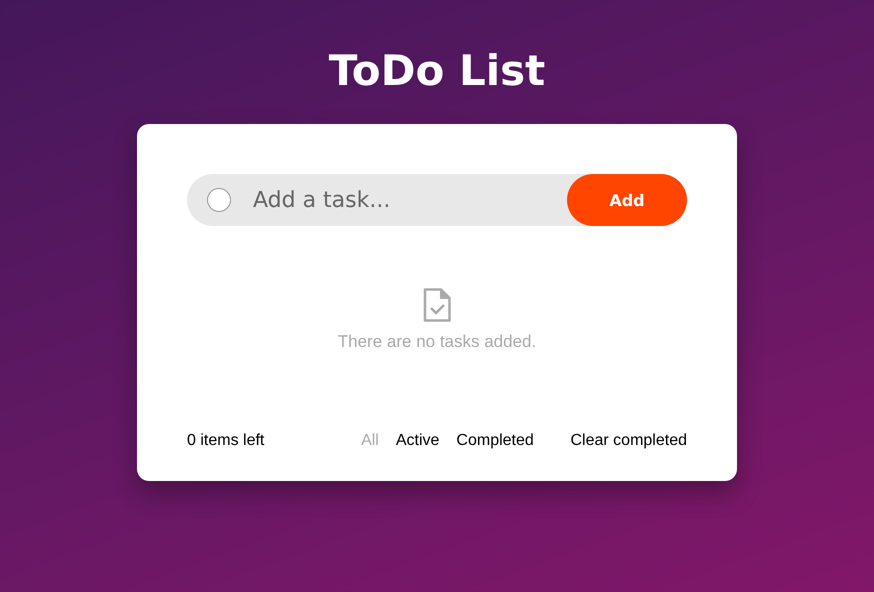 Image resolution: width=874 pixels, height=592 pixels. Describe the element at coordinates (628, 441) in the screenshot. I see `clear-completed-link: Clear completed` at that location.